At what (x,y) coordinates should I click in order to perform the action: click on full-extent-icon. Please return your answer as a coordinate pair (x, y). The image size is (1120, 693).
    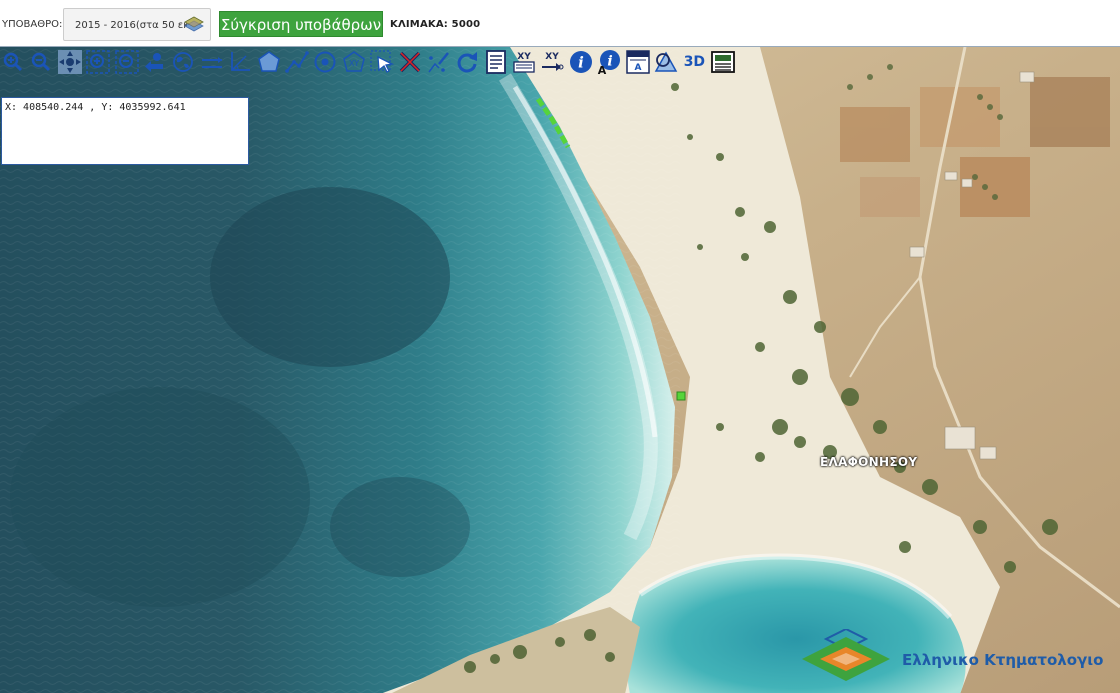
    Looking at the image, I should click on (183, 62).